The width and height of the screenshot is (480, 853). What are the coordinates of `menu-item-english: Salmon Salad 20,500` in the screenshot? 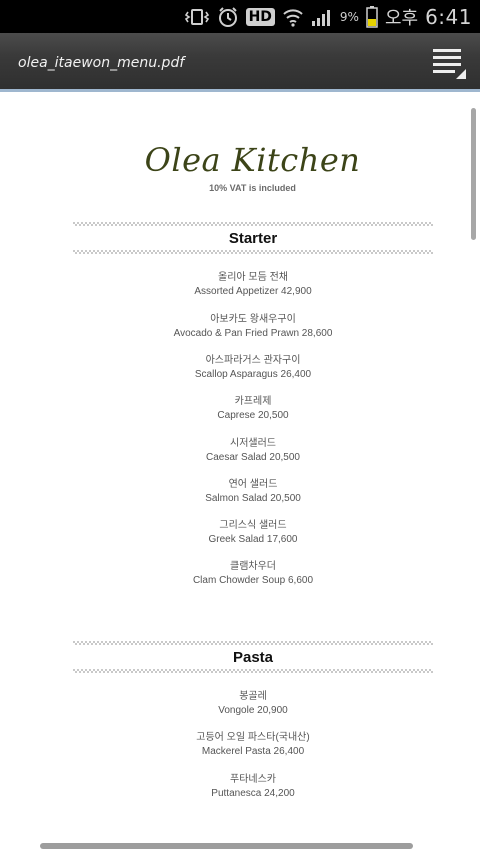 It's located at (253, 498).